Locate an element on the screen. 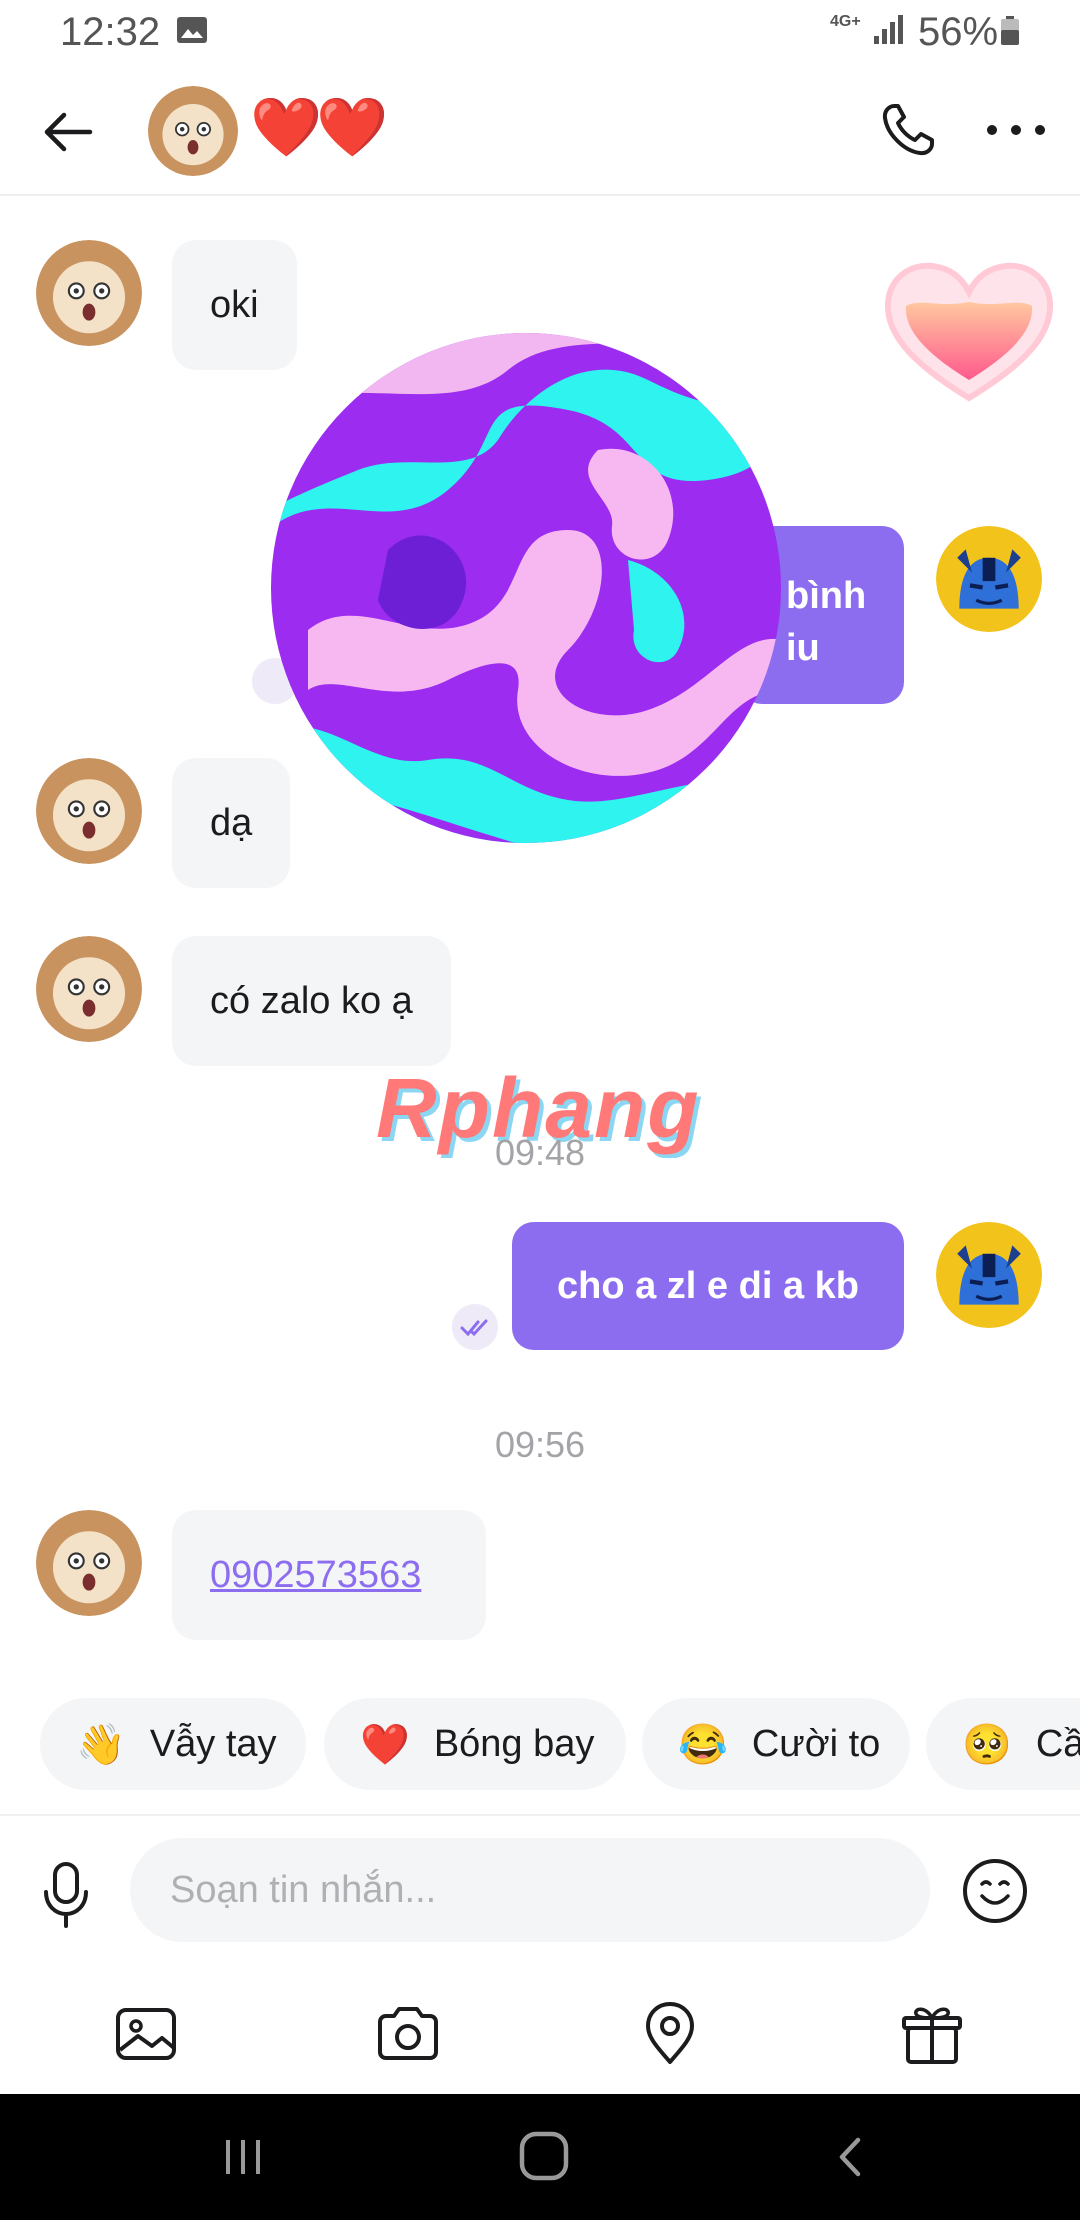  chat-header: ❤️❤️ is located at coordinates (540, 133).